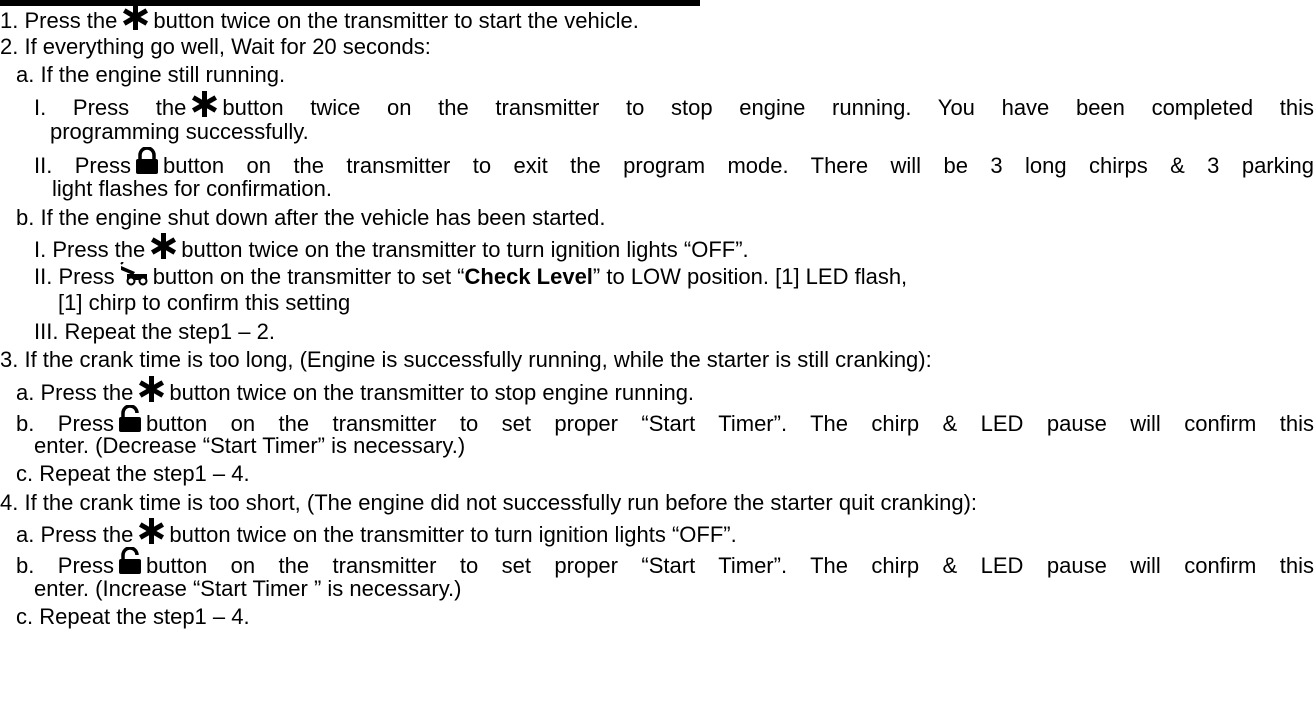 This screenshot has width=1314, height=713. Describe the element at coordinates (147, 161) in the screenshot. I see `lock-icon` at that location.